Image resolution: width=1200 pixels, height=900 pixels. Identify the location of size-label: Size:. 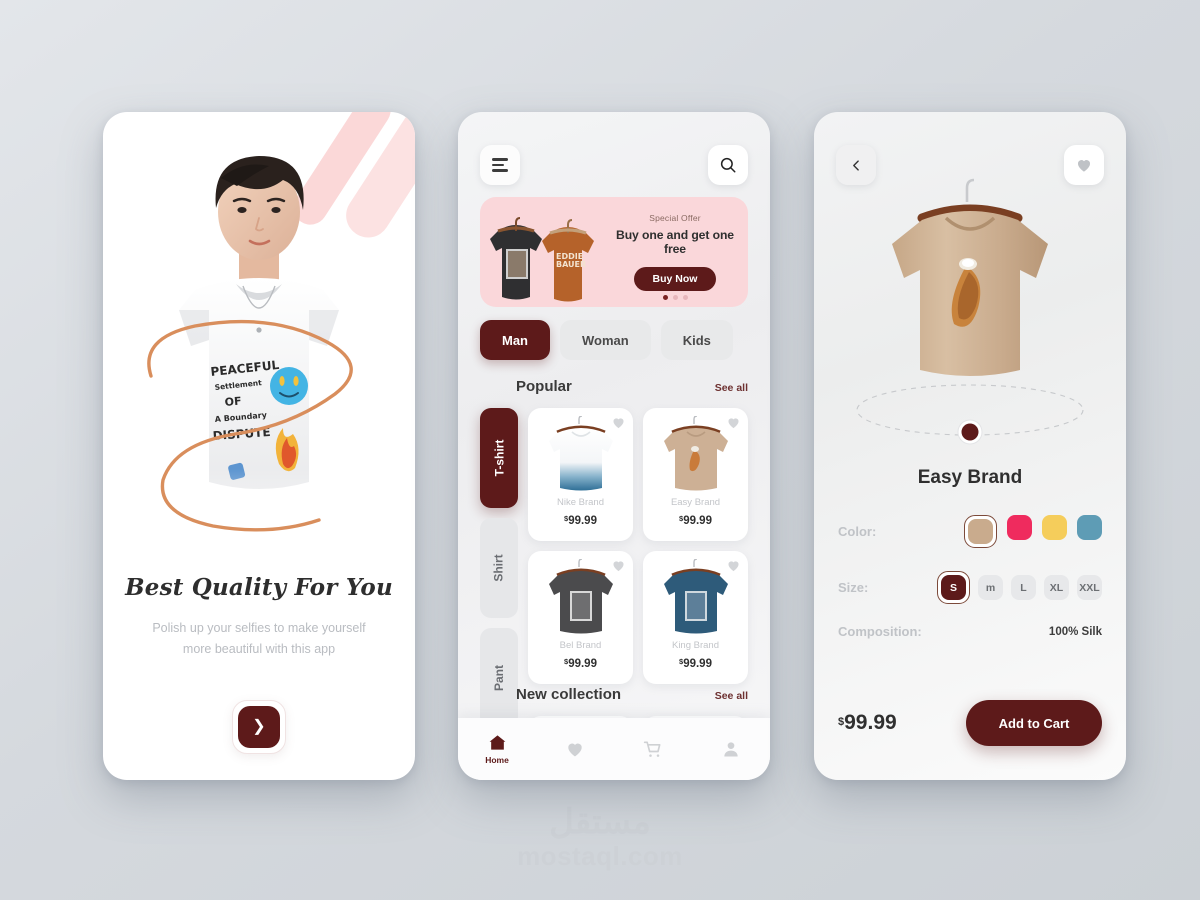
(853, 587).